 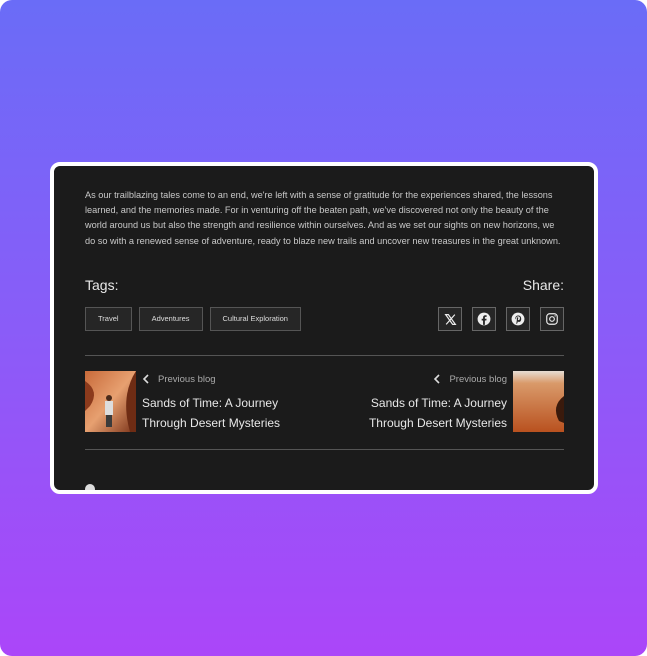 I want to click on share-facebook-button, so click(x=484, y=319).